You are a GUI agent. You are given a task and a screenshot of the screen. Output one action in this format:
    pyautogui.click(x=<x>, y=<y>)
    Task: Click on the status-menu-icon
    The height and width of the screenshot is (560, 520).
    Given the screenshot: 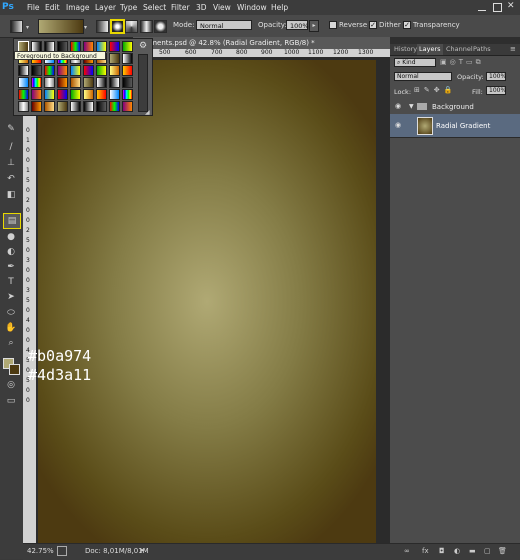 What is the action you would take?
    pyautogui.click(x=62, y=551)
    